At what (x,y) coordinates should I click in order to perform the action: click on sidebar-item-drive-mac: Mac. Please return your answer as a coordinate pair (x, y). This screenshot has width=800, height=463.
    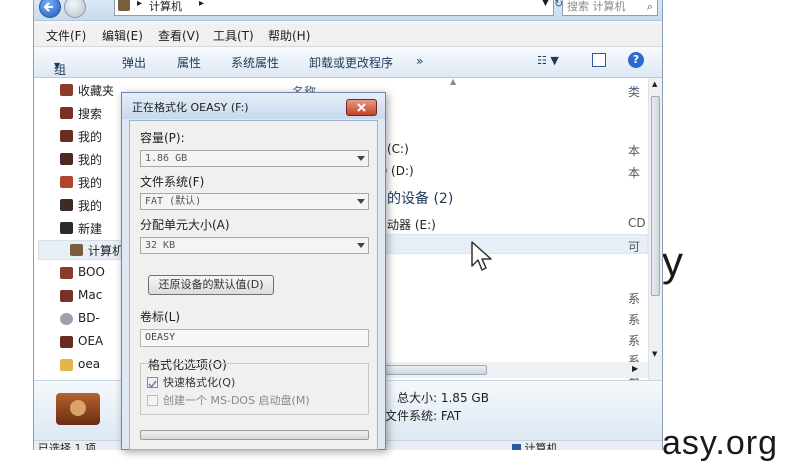
    Looking at the image, I should click on (81, 297).